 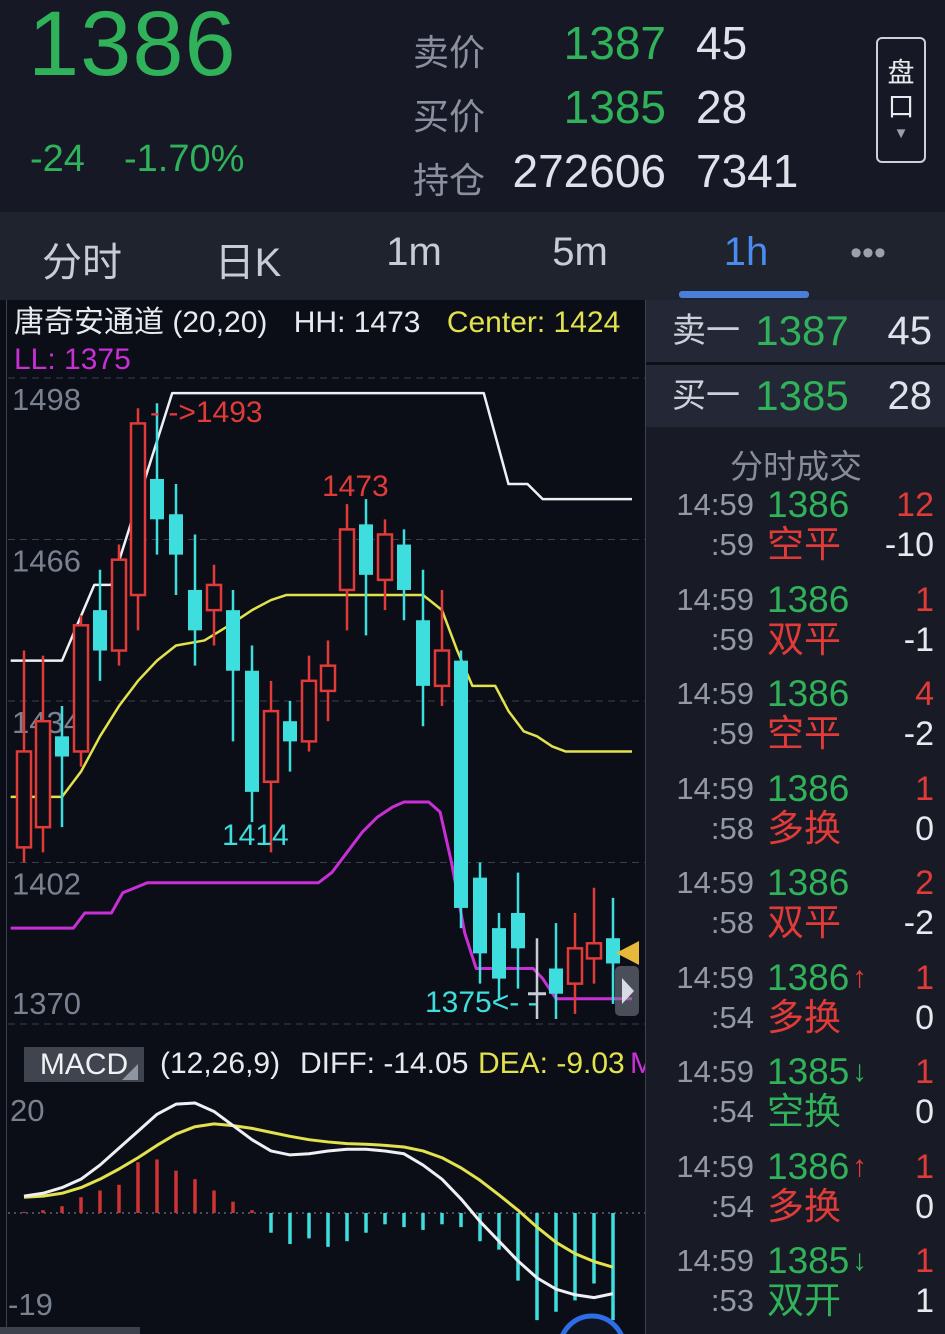 What do you see at coordinates (355, 486) in the screenshot?
I see `chart-annotation: 1473` at bounding box center [355, 486].